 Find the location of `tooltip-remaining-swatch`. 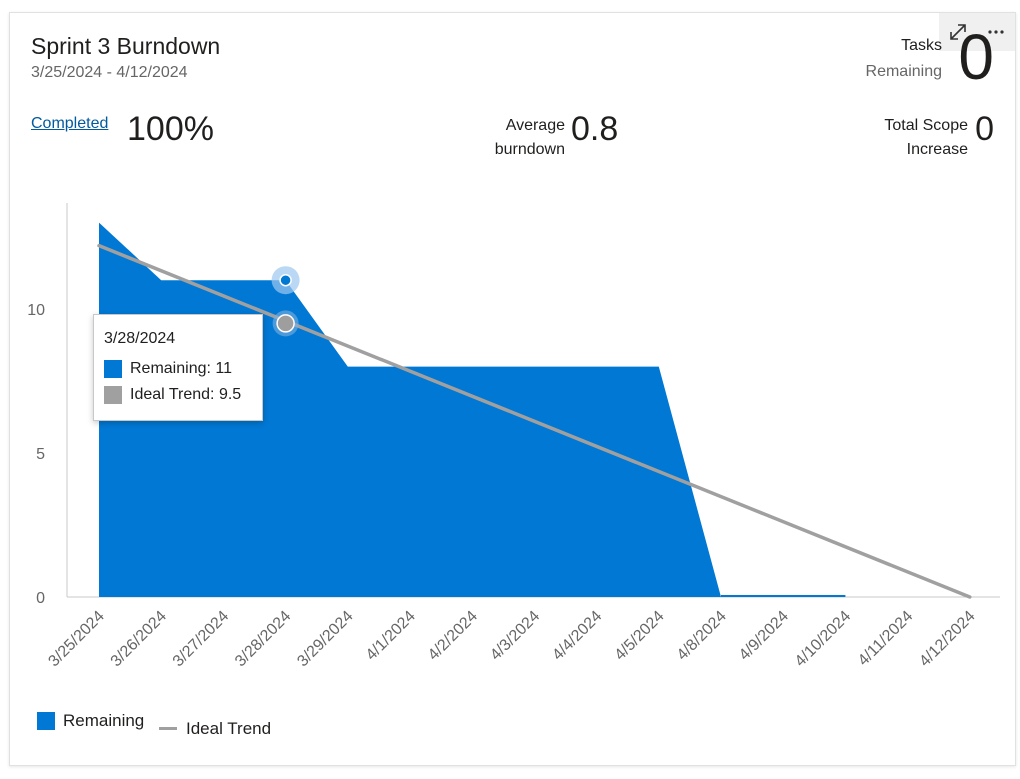

tooltip-remaining-swatch is located at coordinates (113, 369).